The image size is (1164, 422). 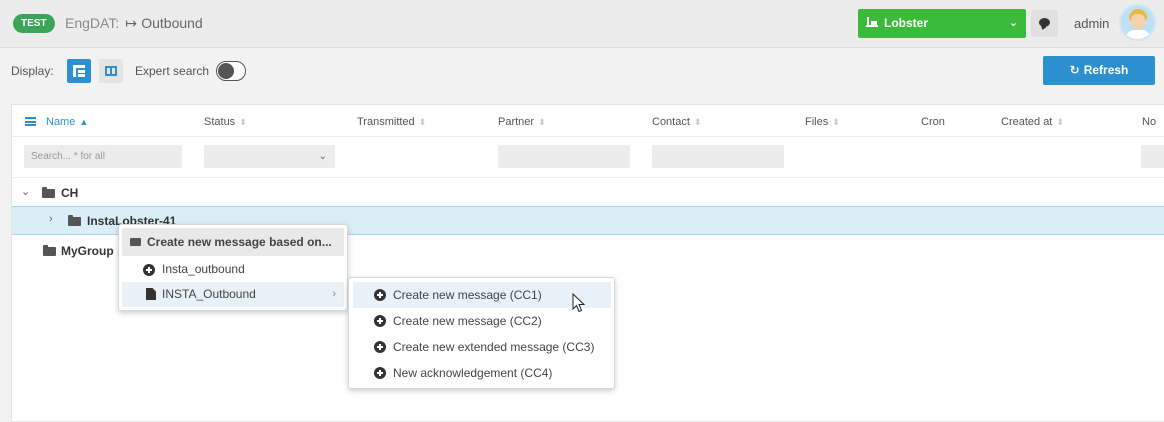 What do you see at coordinates (467, 295) in the screenshot?
I see `submenu-item-label: Create new message (CC1)` at bounding box center [467, 295].